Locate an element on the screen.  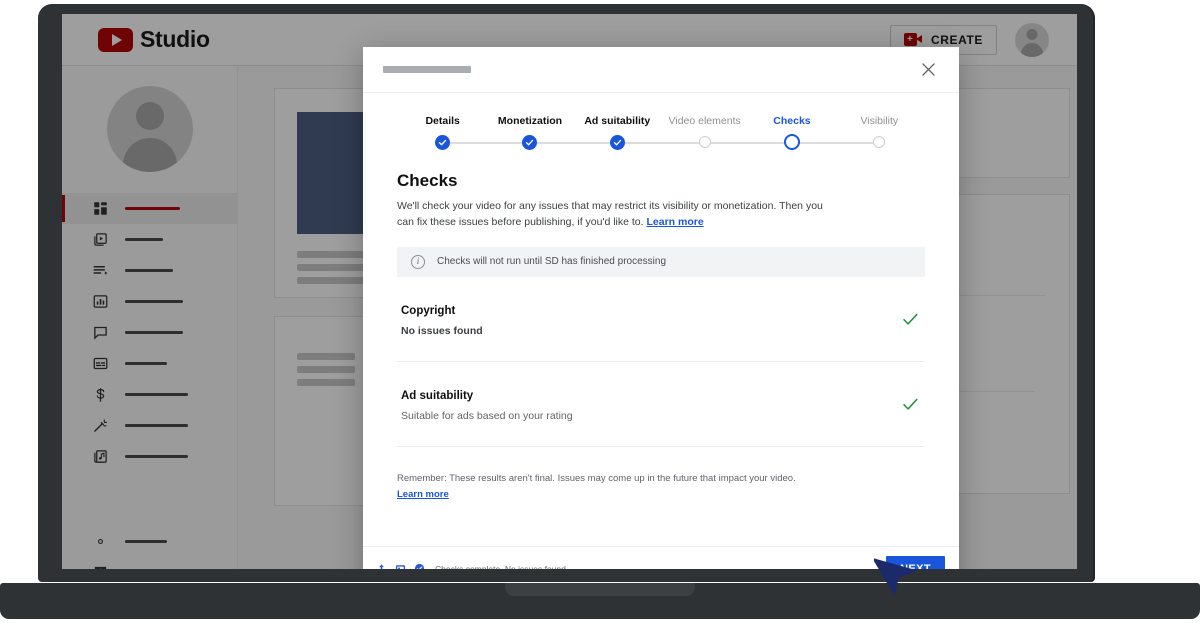
check-name: Copyright is located at coordinates (428, 310).